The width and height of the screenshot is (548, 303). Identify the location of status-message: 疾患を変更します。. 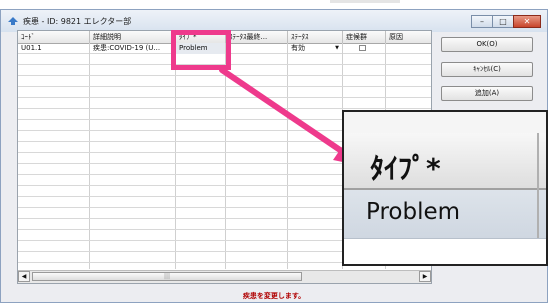
(274, 296).